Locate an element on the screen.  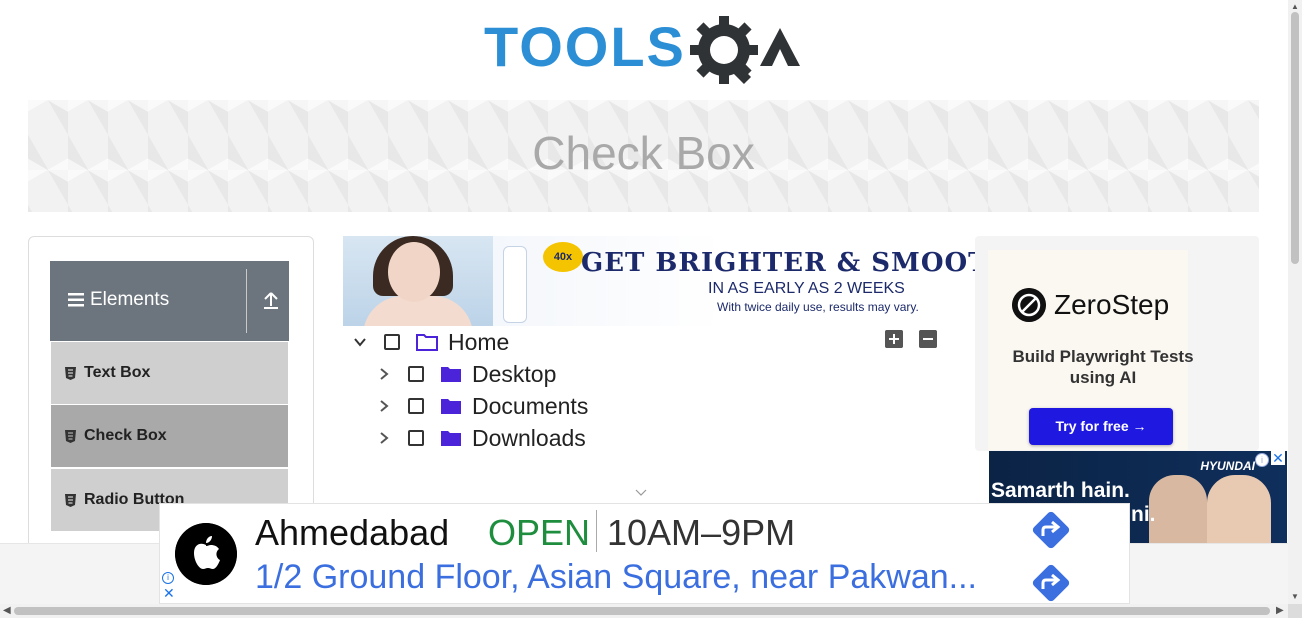
ad-hours: 10AM–9PM is located at coordinates (701, 532).